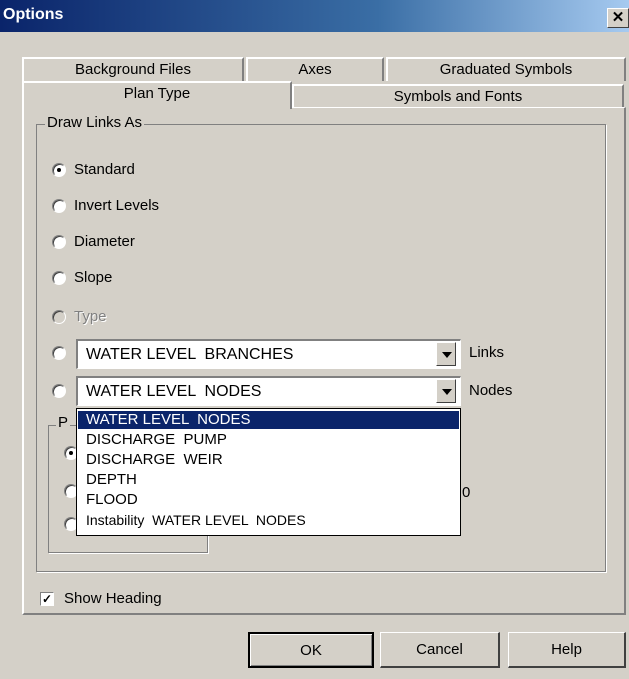  Describe the element at coordinates (59, 317) in the screenshot. I see `radio-type` at that location.